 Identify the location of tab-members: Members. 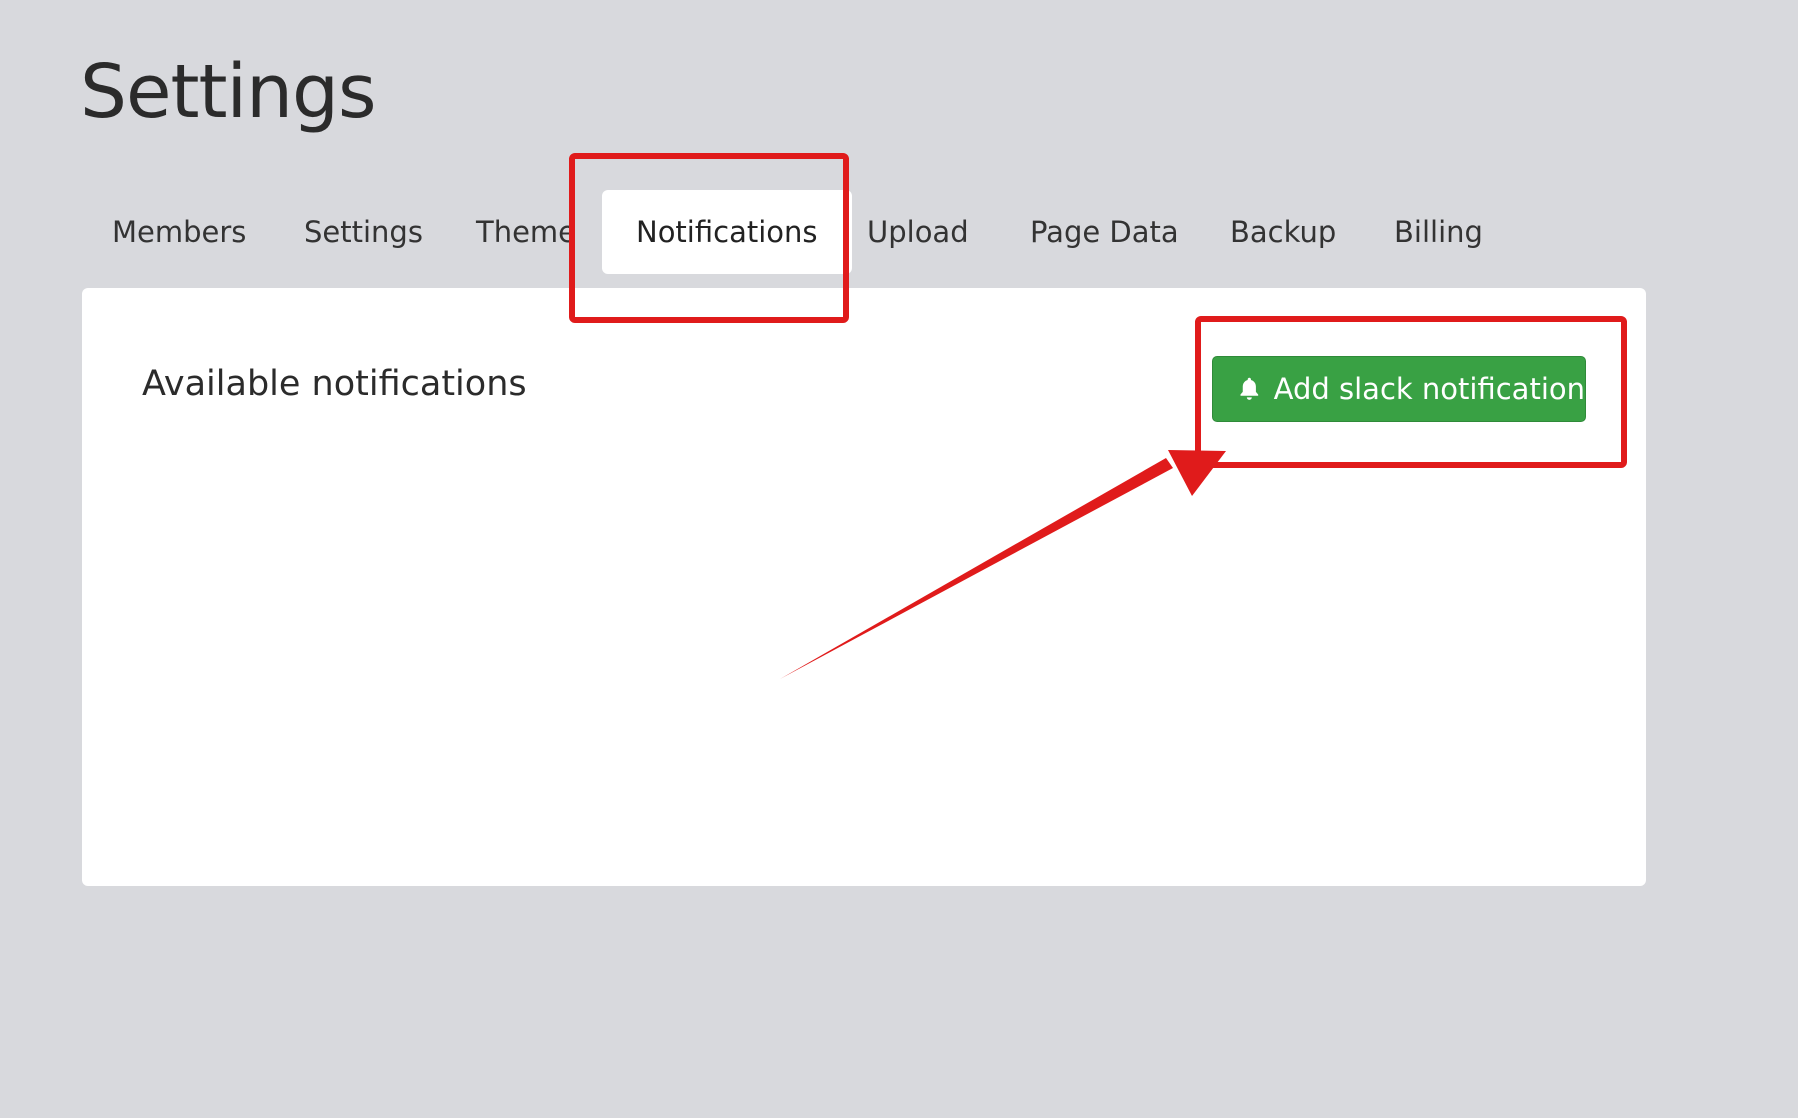
(179, 232).